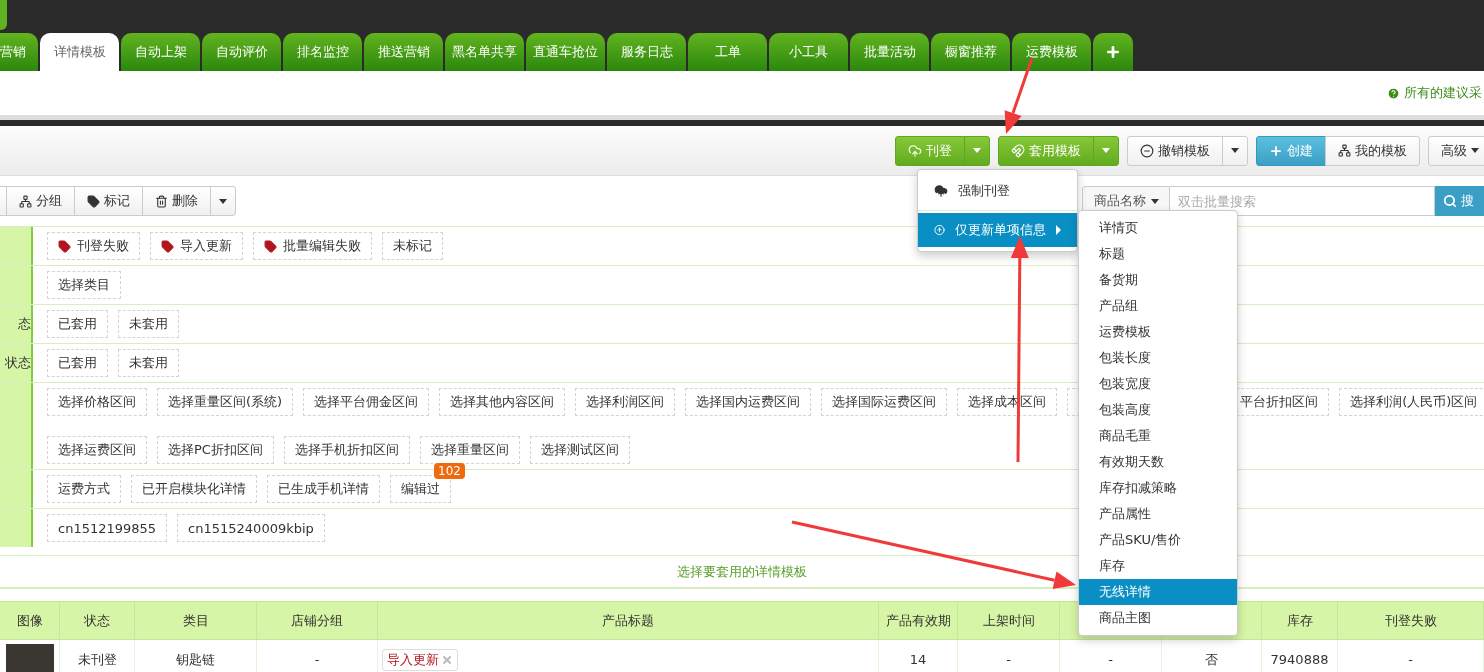  What do you see at coordinates (447, 659) in the screenshot?
I see `close-icon` at bounding box center [447, 659].